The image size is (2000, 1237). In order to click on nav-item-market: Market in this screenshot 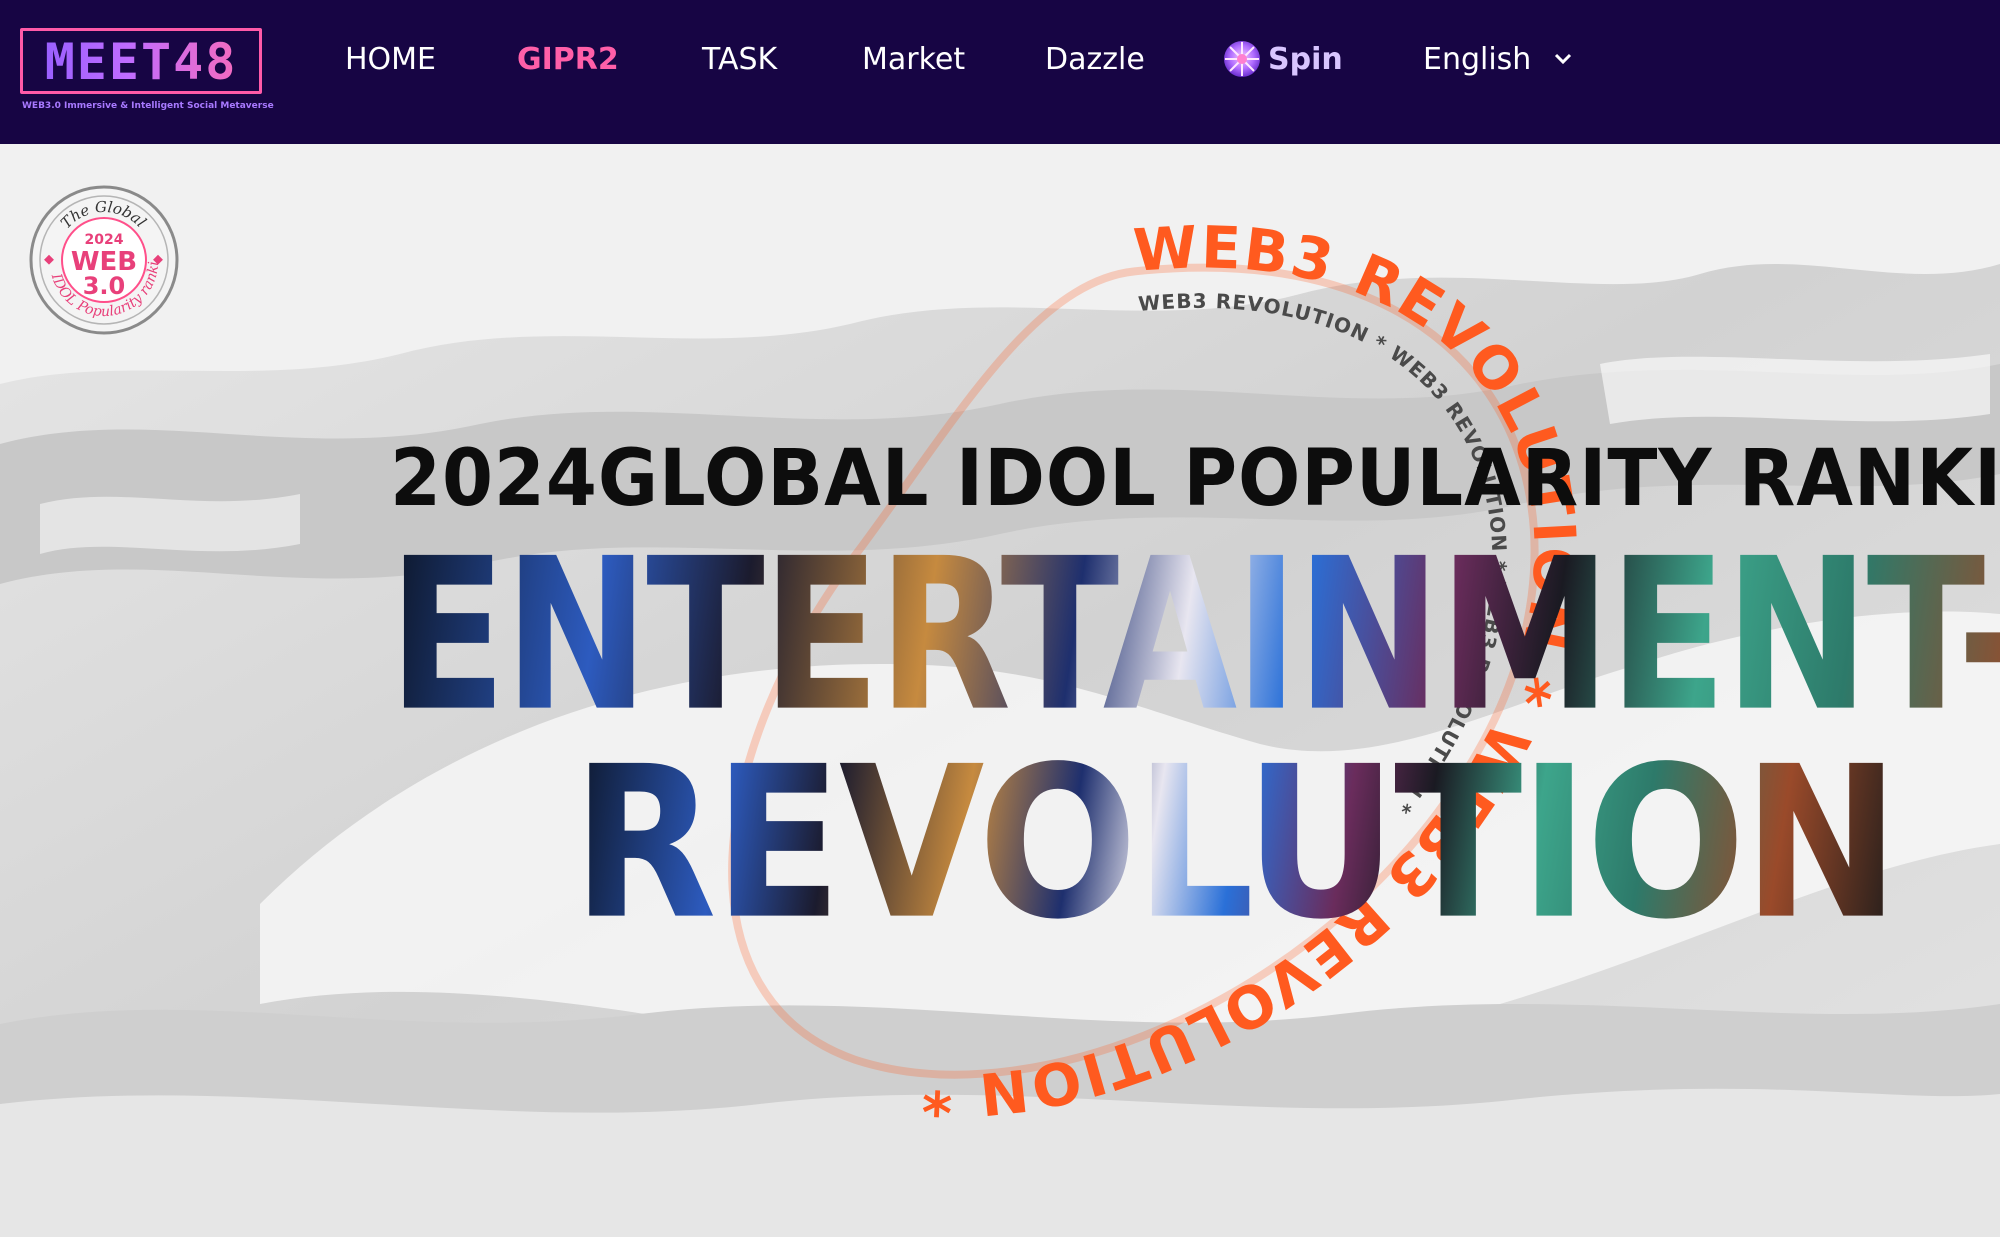, I will do `click(913, 60)`.